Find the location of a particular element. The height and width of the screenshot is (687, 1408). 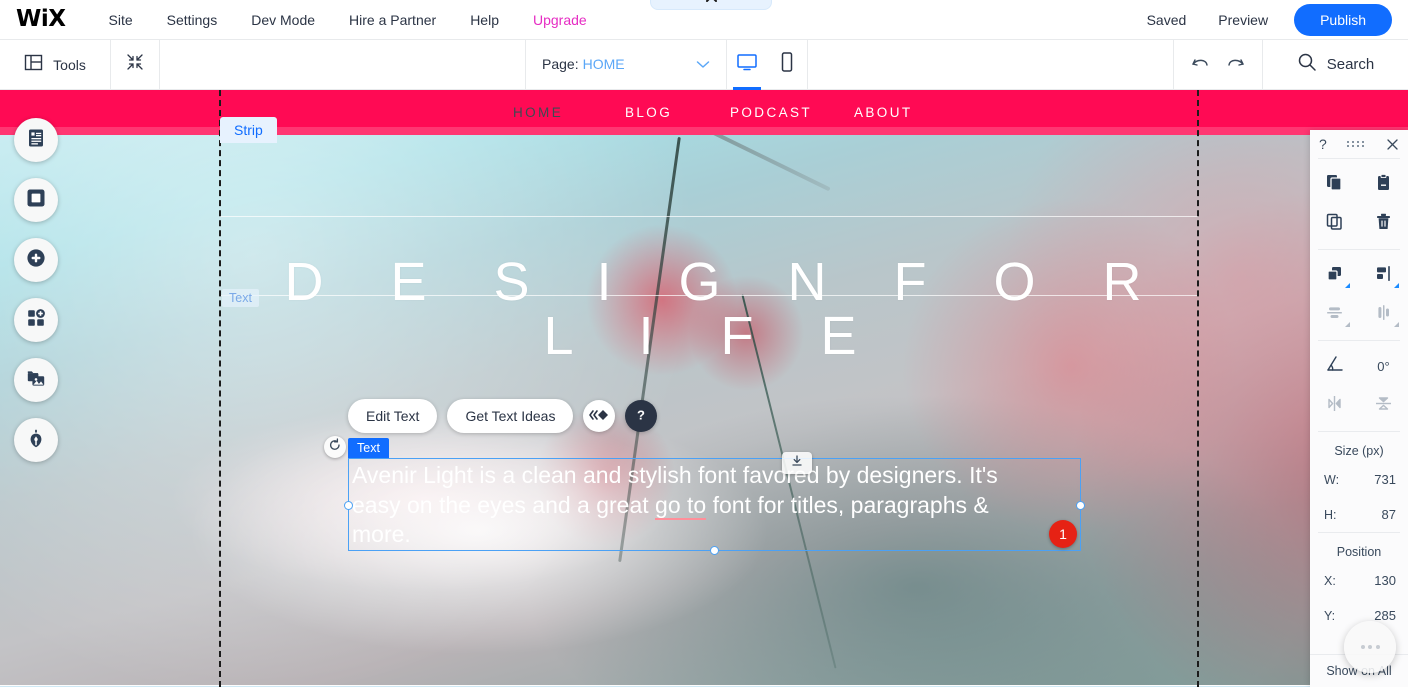

delete-button is located at coordinates (1383, 223).